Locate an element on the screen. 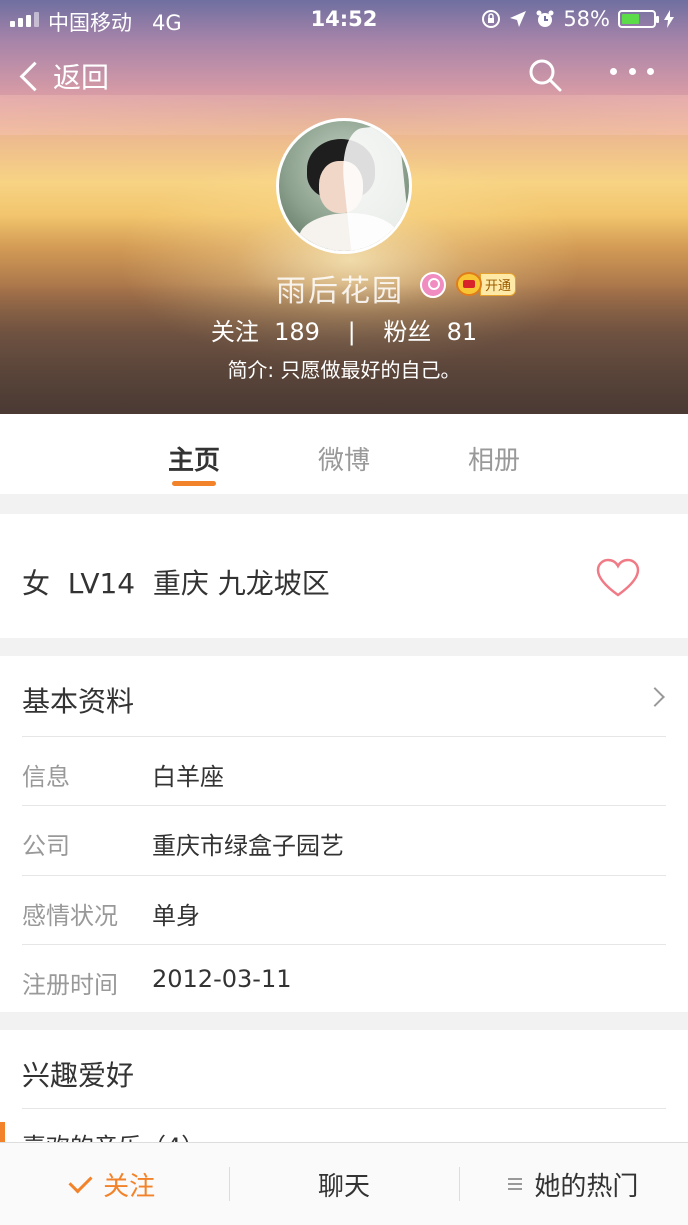 This screenshot has height=1225, width=688. profile-summary: 女 LV14 重庆 九龙坡区 is located at coordinates (176, 583).